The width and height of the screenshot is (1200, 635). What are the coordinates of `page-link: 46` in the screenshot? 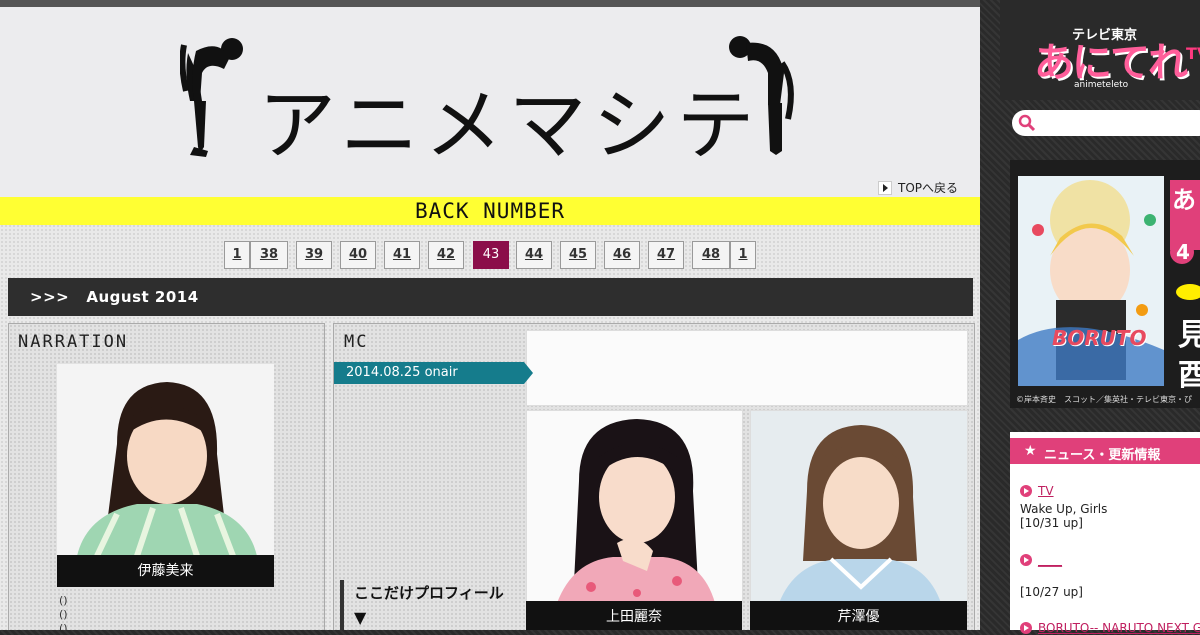 It's located at (622, 255).